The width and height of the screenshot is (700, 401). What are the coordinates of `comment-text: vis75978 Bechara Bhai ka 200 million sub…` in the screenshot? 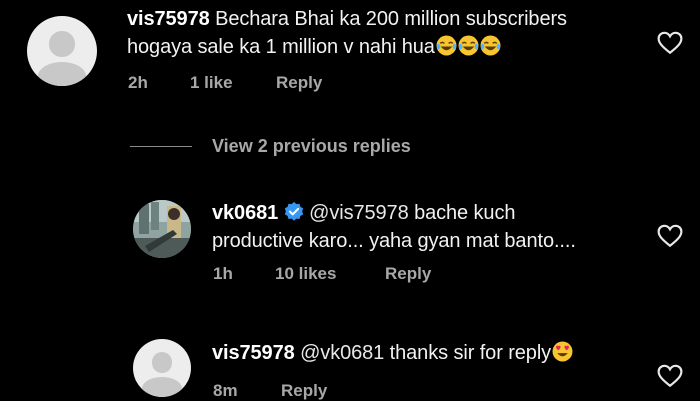 It's located at (372, 33).